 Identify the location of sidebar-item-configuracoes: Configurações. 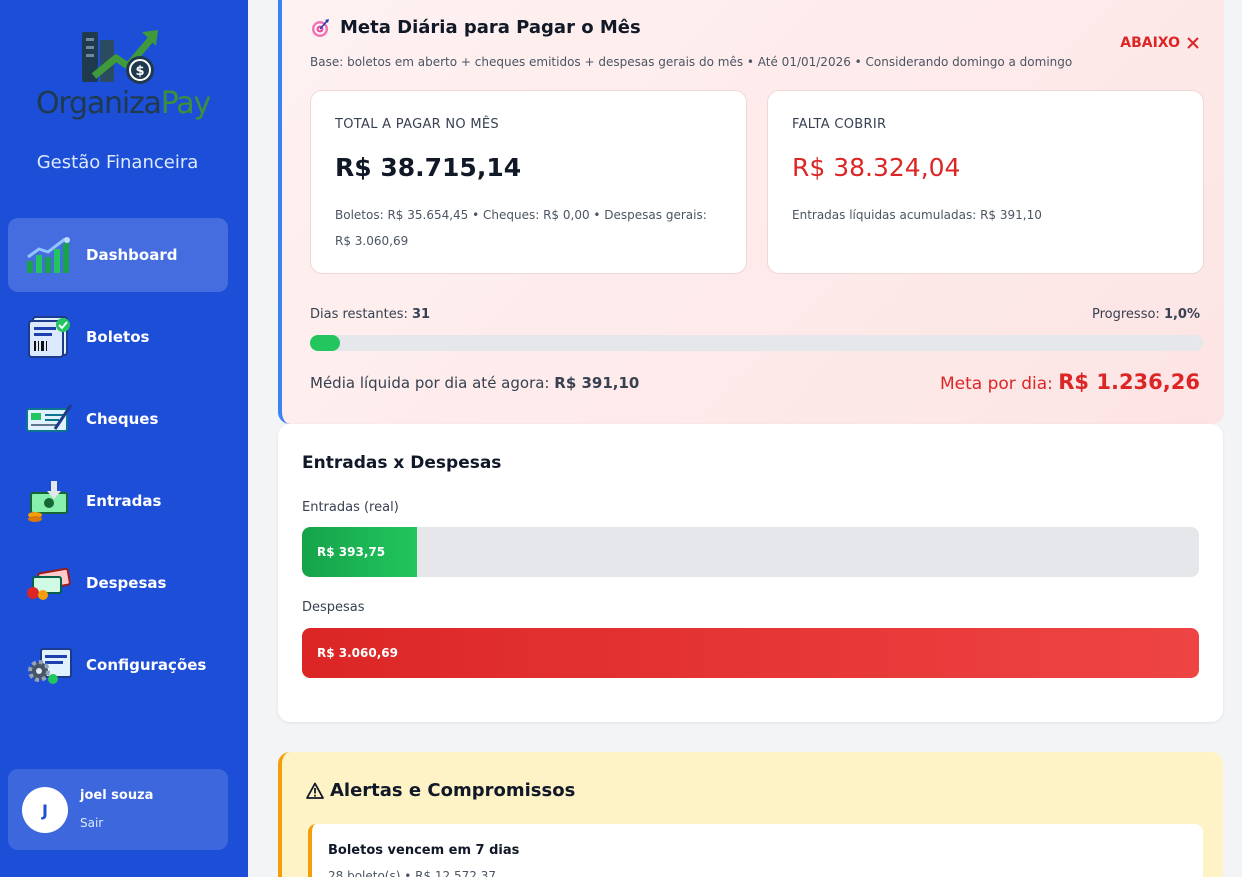
(118, 665).